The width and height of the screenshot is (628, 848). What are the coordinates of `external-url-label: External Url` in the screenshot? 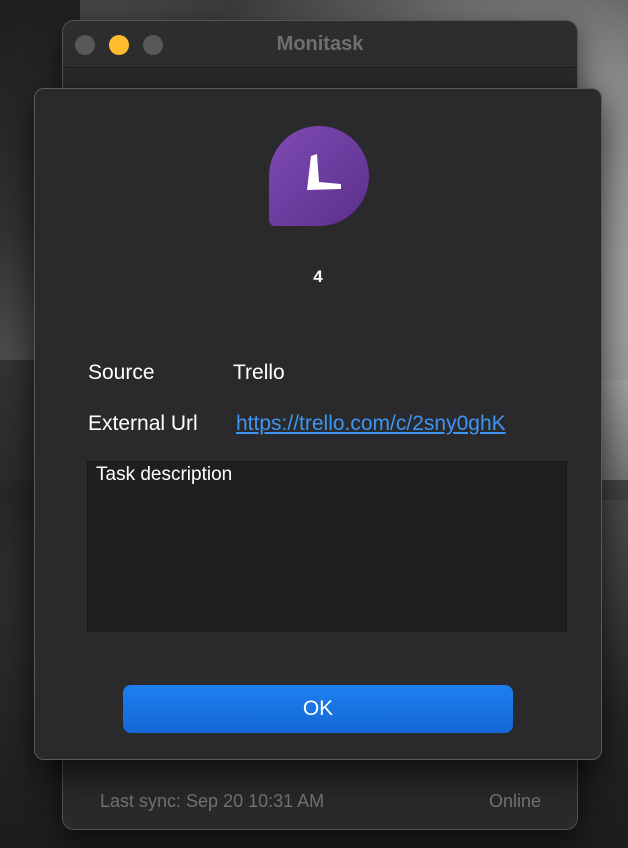 It's located at (143, 423).